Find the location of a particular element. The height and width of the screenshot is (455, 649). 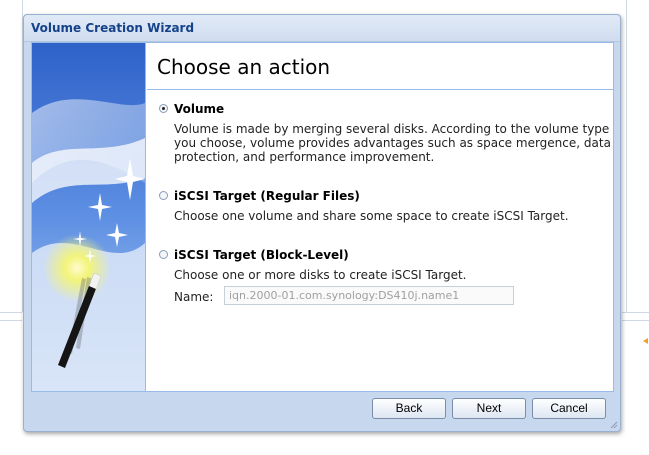

window-titlebar: Volume Creation Wizard is located at coordinates (322, 28).